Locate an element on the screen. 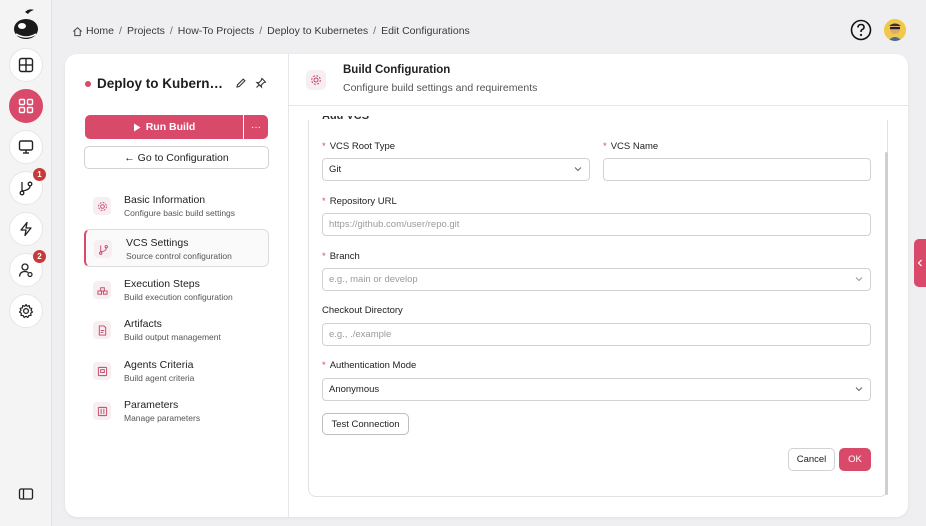 This screenshot has height=526, width=926. breadcrumb-deploy: Deploy to Kubernetes is located at coordinates (317, 31).